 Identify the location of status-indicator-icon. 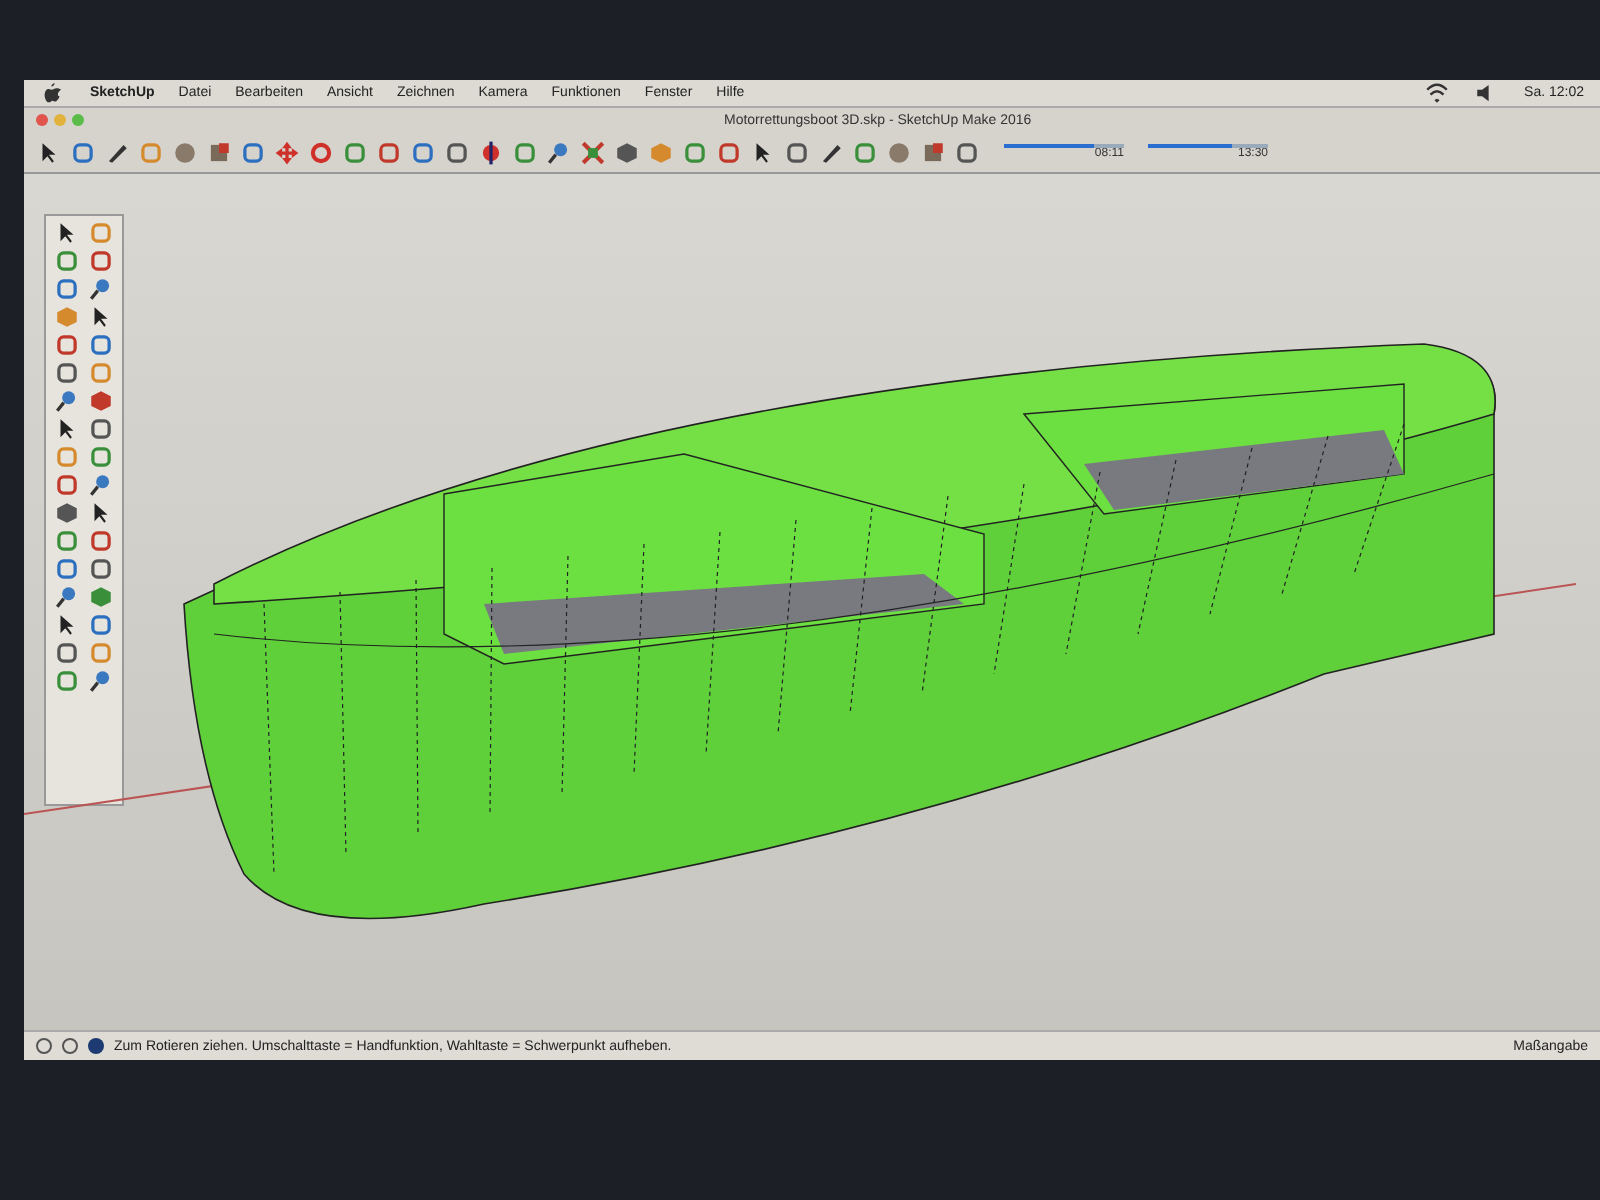
(96, 1046).